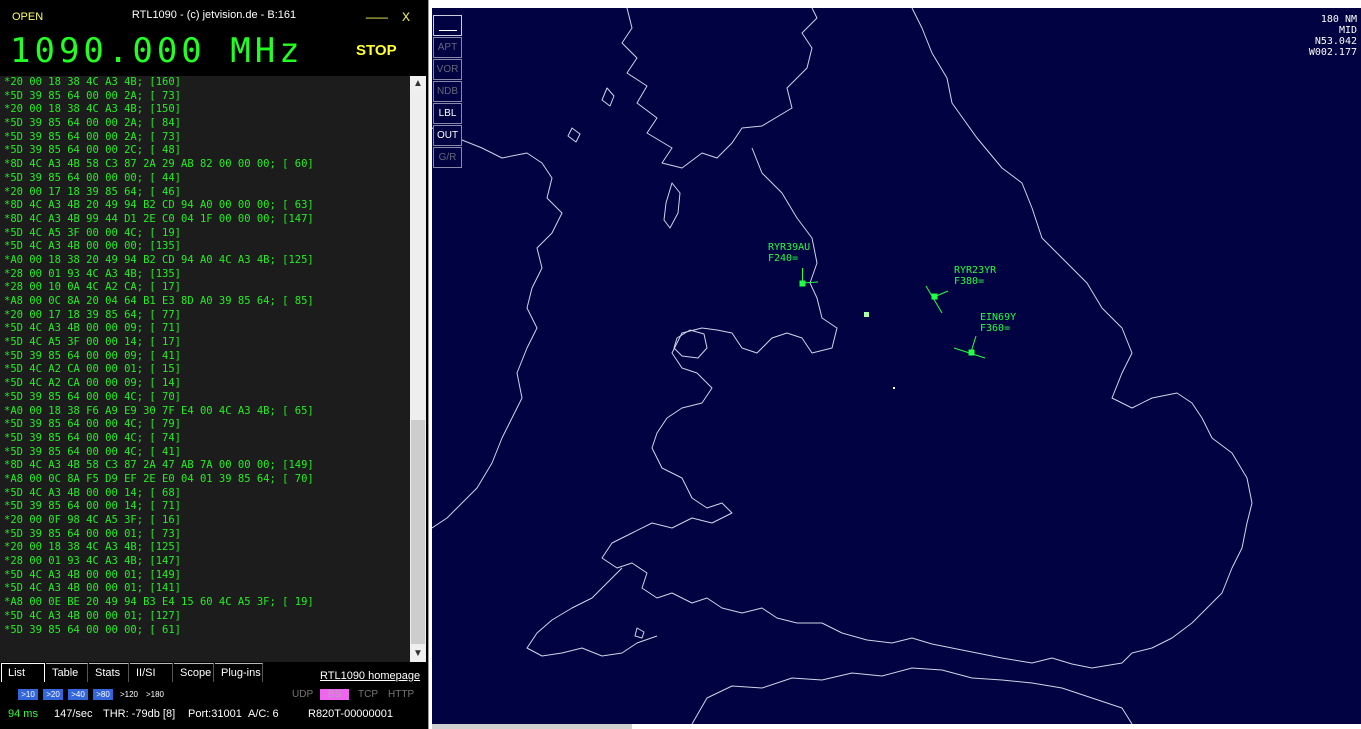  Describe the element at coordinates (93, 383) in the screenshot. I see `message-line: *5D 4C A2 CA 00 00 09; [ 14]` at that location.